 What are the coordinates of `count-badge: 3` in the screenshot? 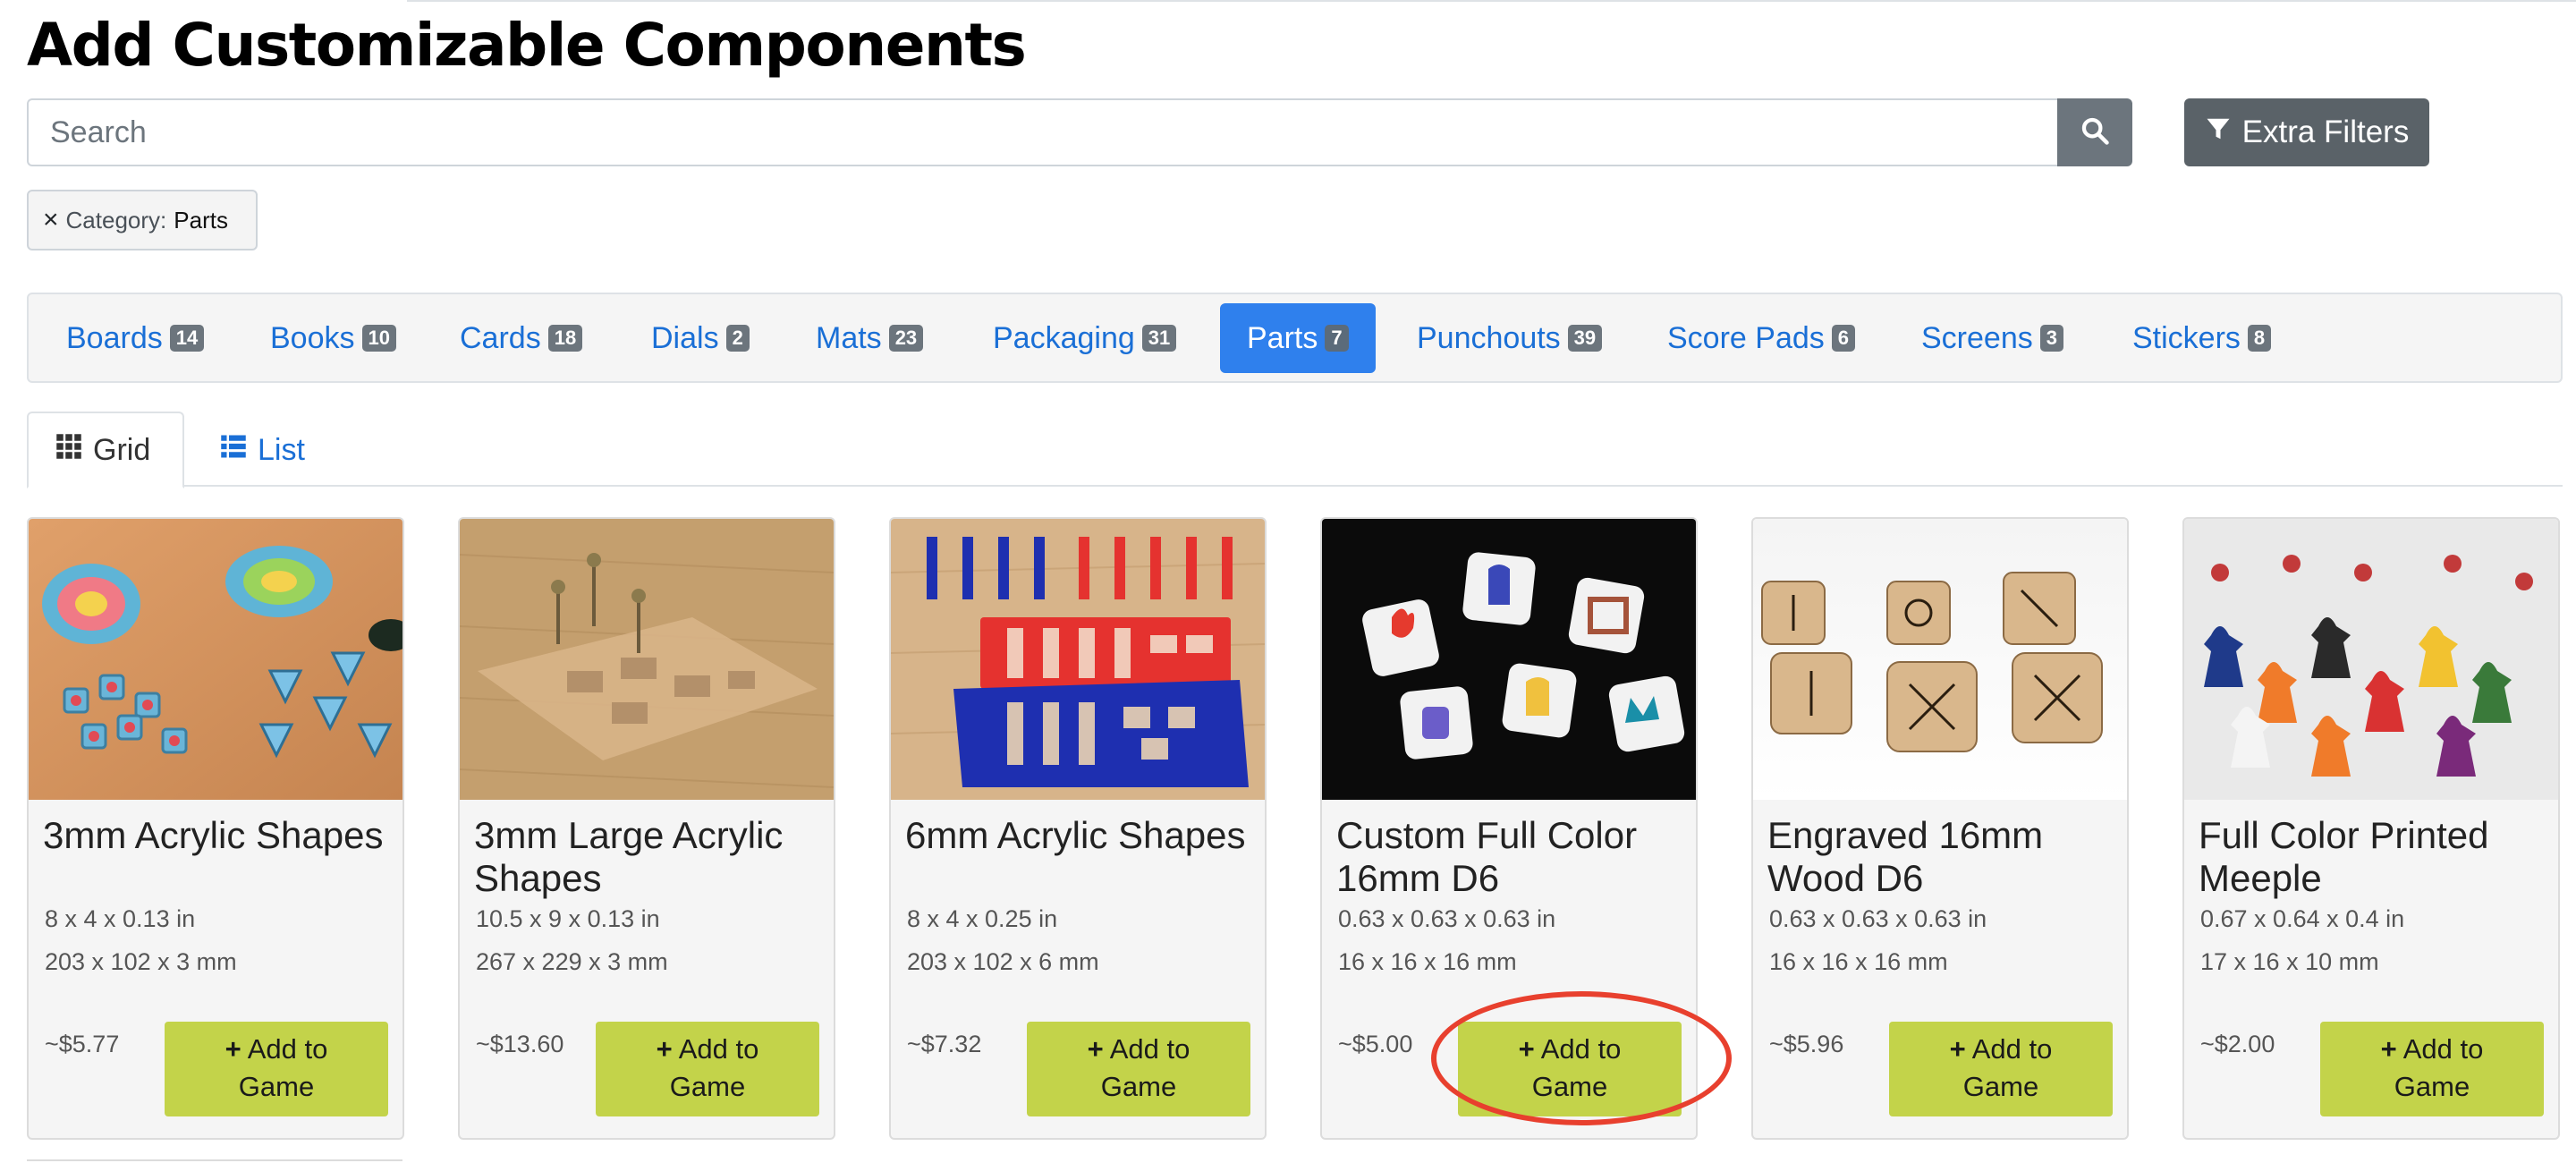 It's located at (2051, 338).